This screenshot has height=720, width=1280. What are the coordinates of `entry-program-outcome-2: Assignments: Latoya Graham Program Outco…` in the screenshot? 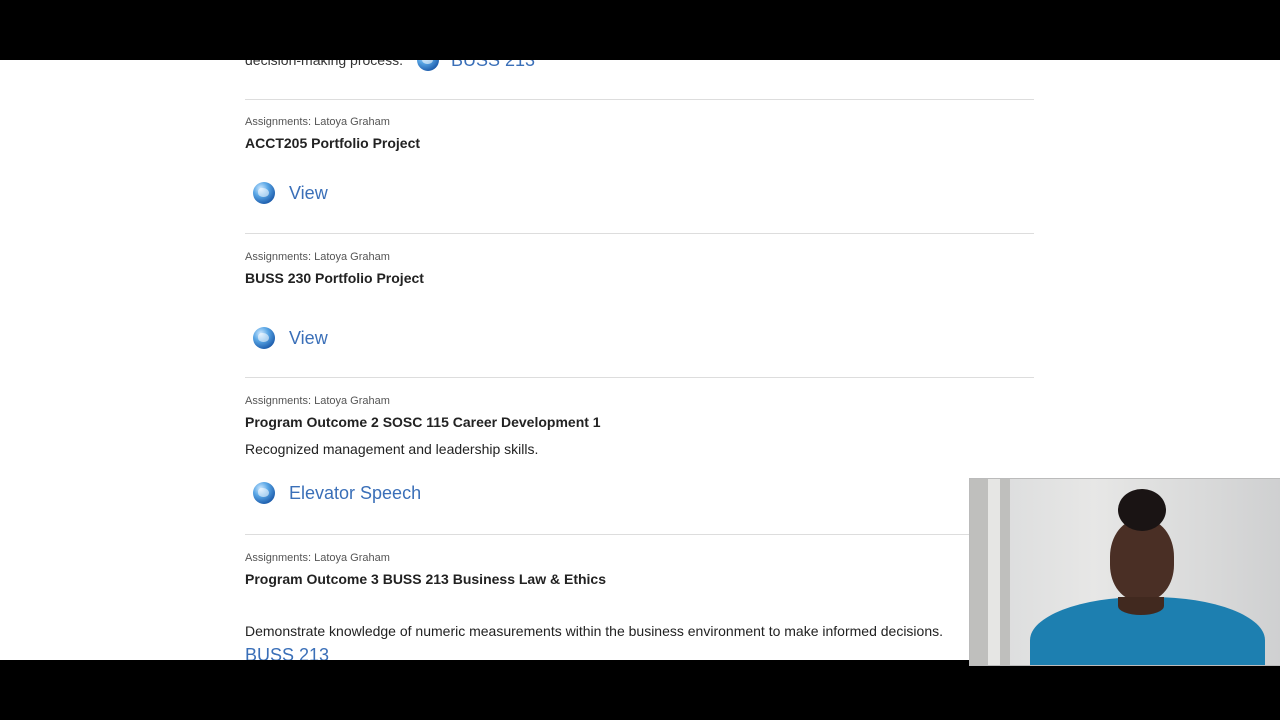 It's located at (639, 449).